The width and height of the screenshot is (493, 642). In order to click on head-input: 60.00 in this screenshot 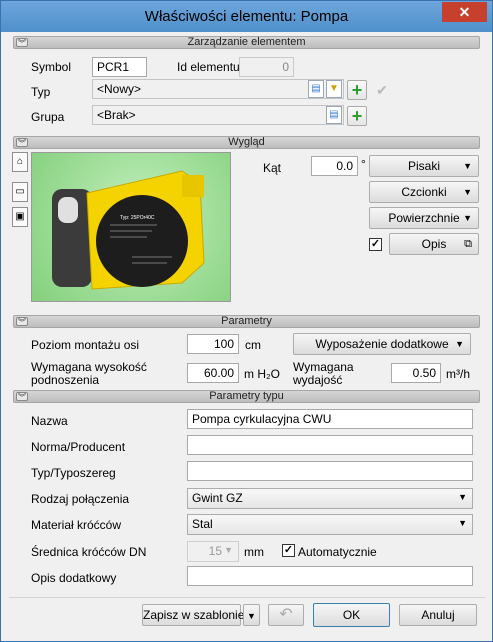, I will do `click(213, 373)`.